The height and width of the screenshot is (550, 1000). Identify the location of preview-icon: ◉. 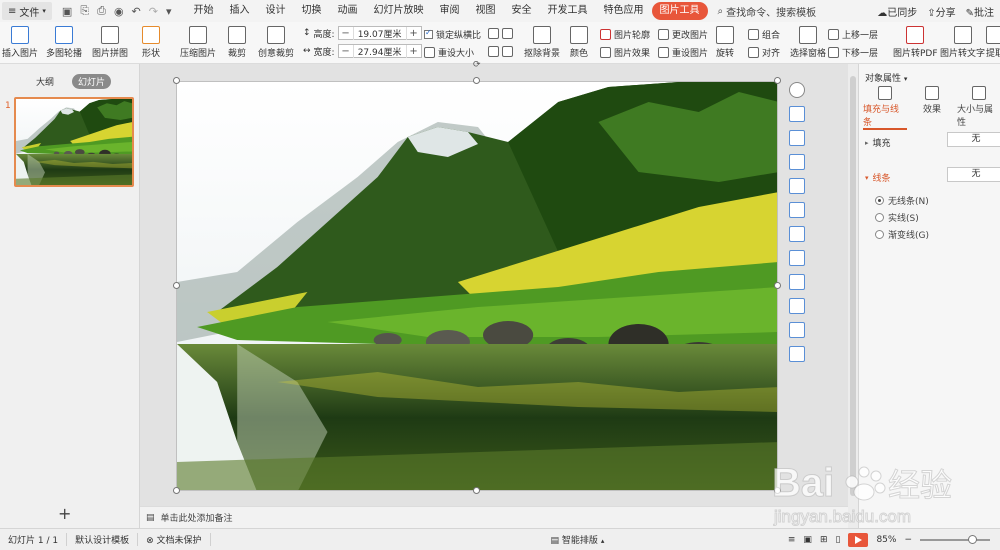
(119, 11).